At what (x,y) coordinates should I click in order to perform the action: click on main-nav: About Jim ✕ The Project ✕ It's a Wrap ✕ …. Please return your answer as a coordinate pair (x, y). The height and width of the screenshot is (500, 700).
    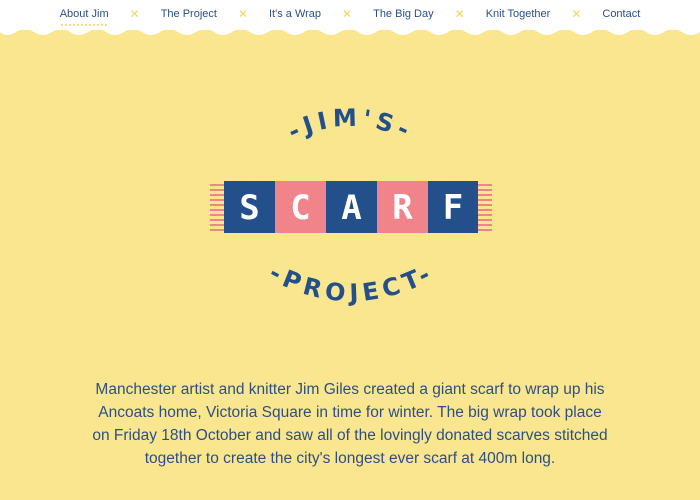
    Looking at the image, I should click on (350, 14).